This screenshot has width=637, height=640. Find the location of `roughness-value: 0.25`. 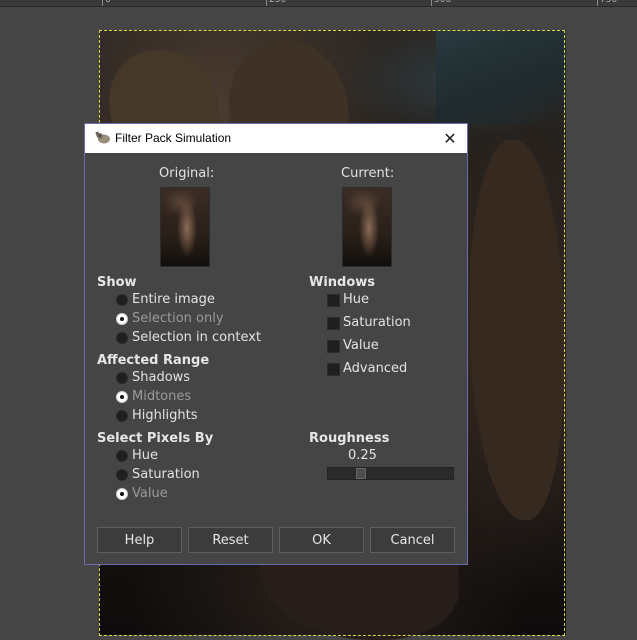

roughness-value: 0.25 is located at coordinates (362, 455).